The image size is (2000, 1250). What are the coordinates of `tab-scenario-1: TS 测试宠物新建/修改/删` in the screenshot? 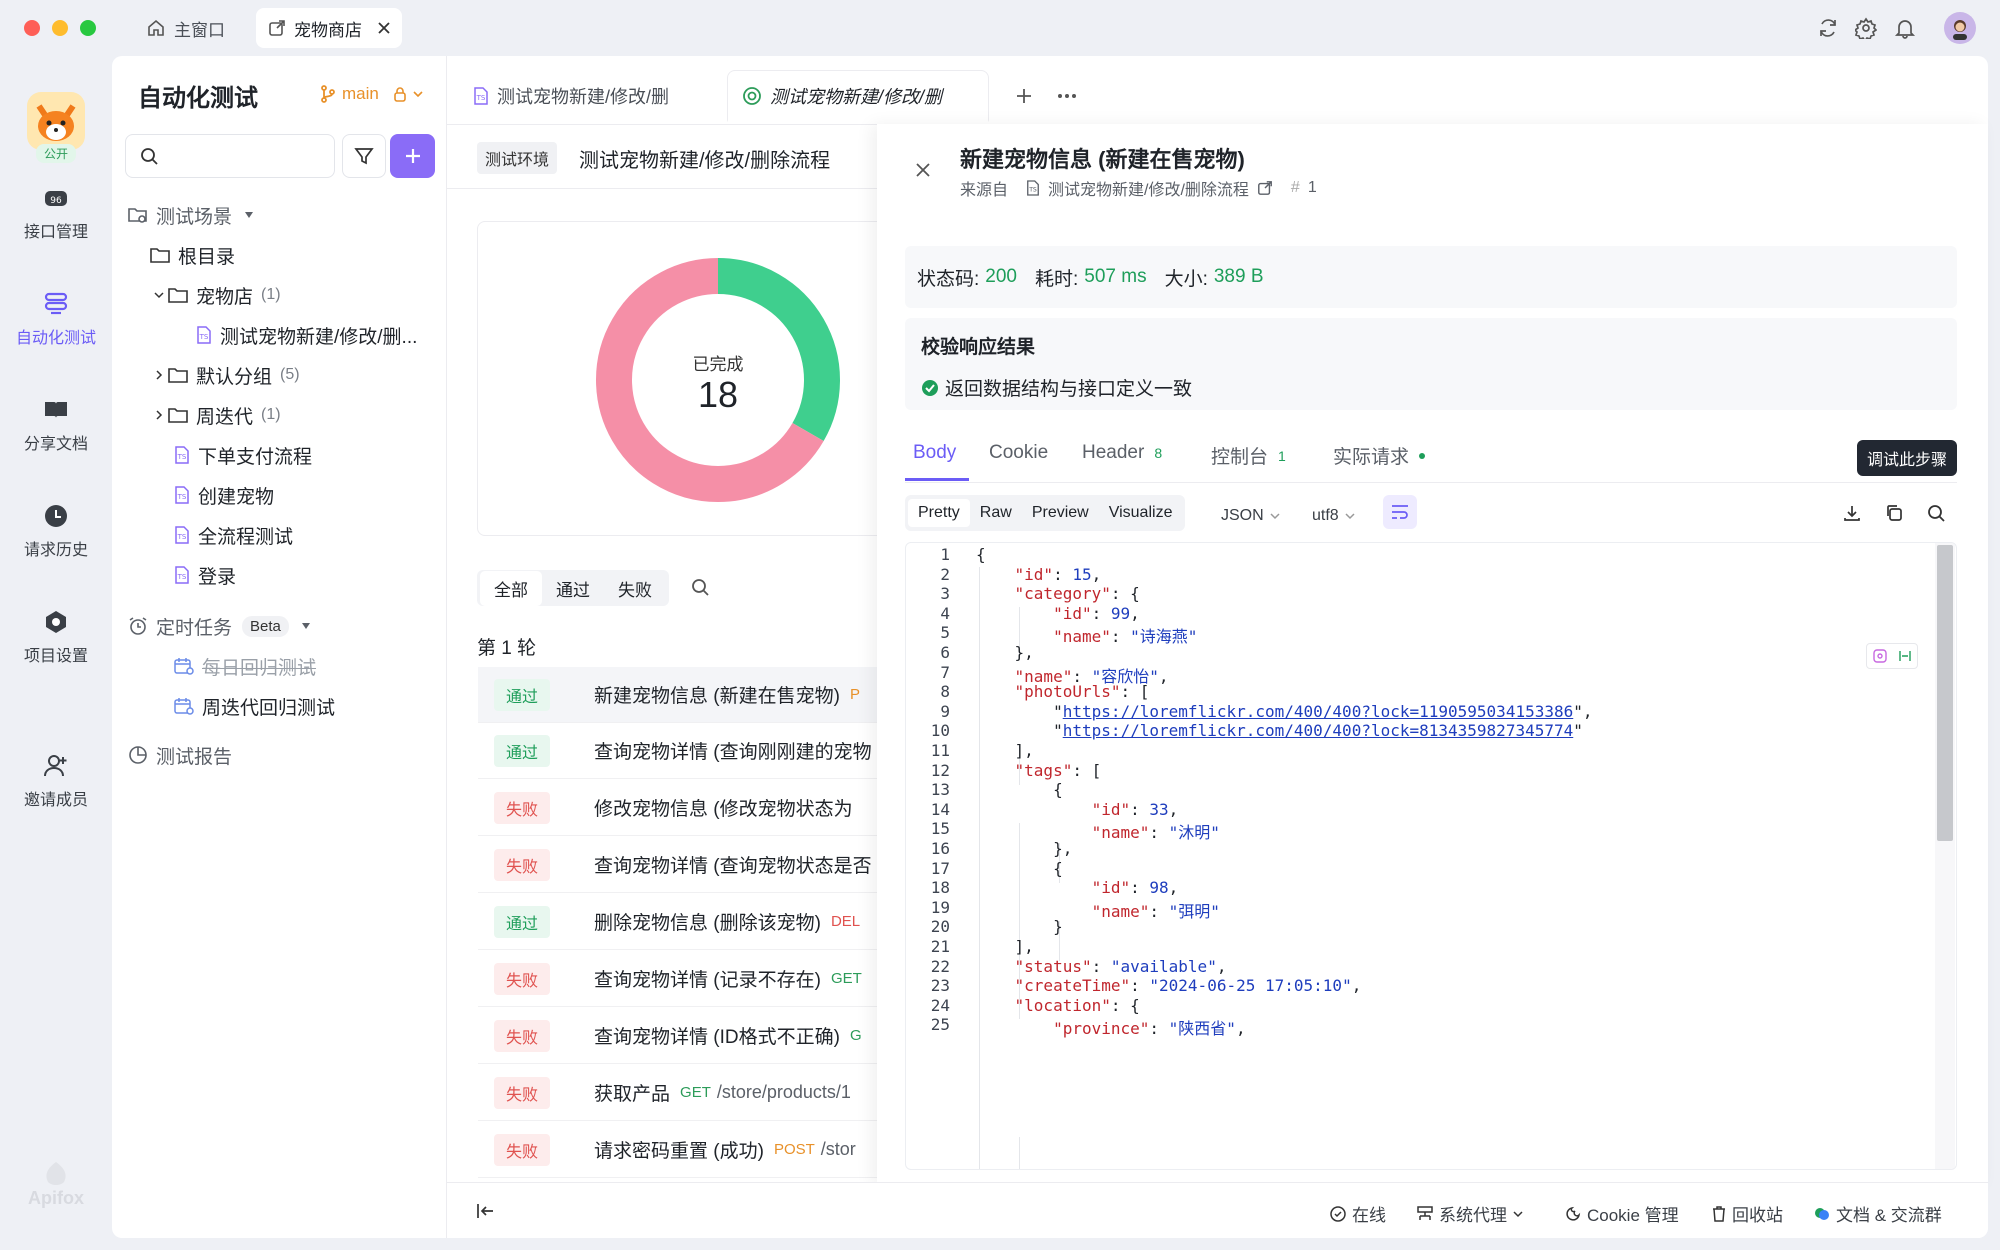 It's located at (571, 96).